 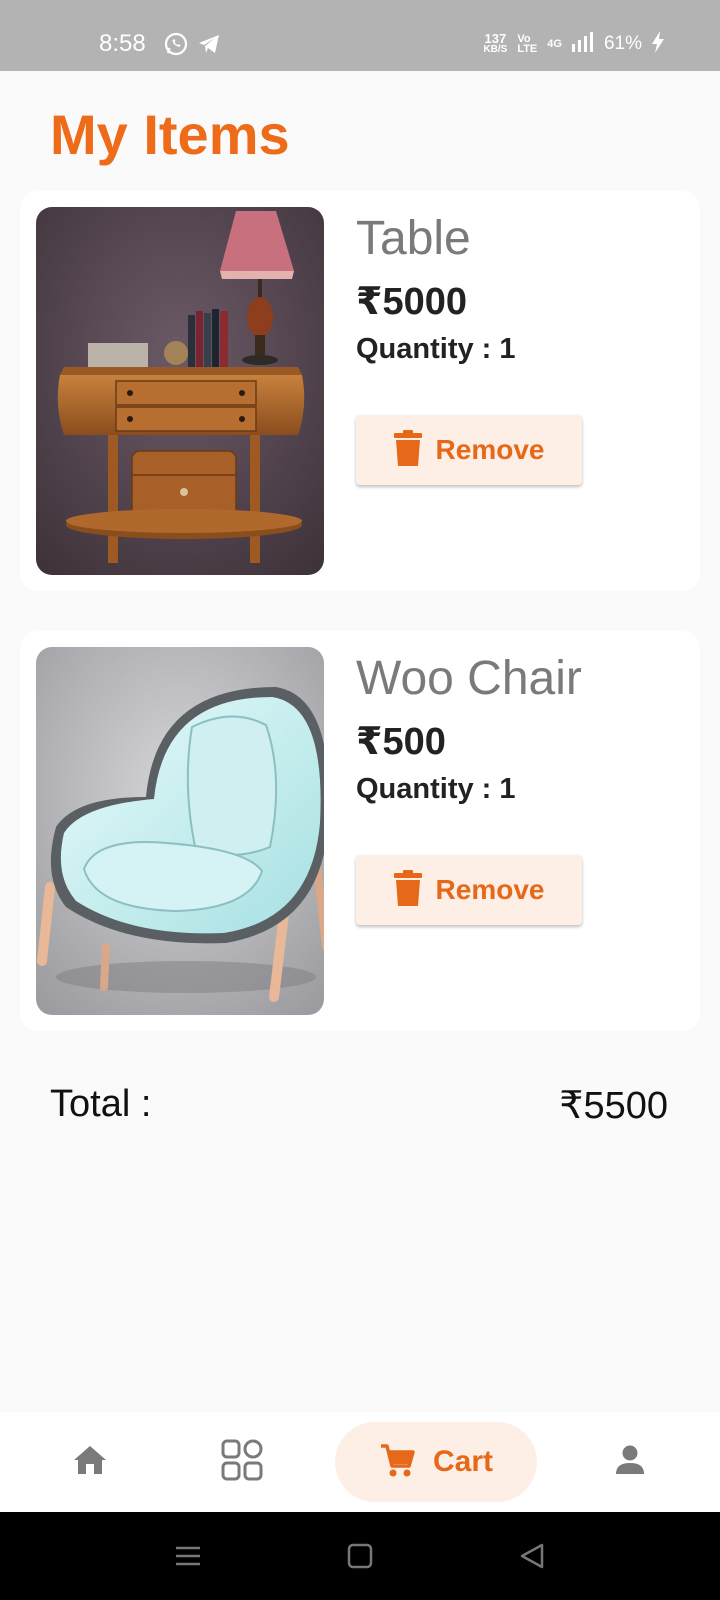 I want to click on network-type: 4G, so click(x=554, y=44).